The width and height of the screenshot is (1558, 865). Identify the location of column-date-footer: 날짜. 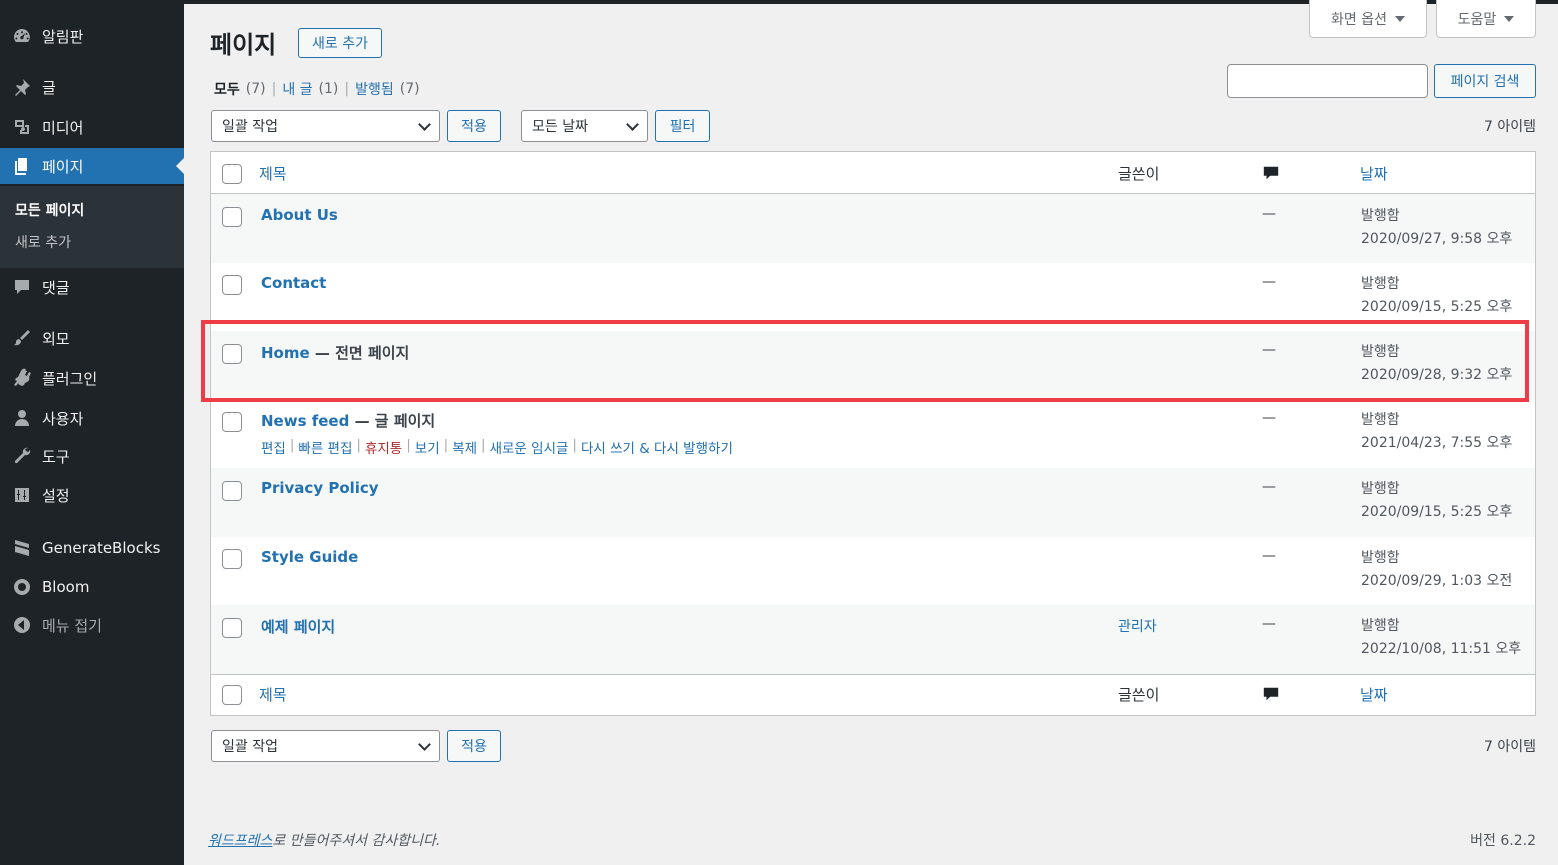
(1374, 694).